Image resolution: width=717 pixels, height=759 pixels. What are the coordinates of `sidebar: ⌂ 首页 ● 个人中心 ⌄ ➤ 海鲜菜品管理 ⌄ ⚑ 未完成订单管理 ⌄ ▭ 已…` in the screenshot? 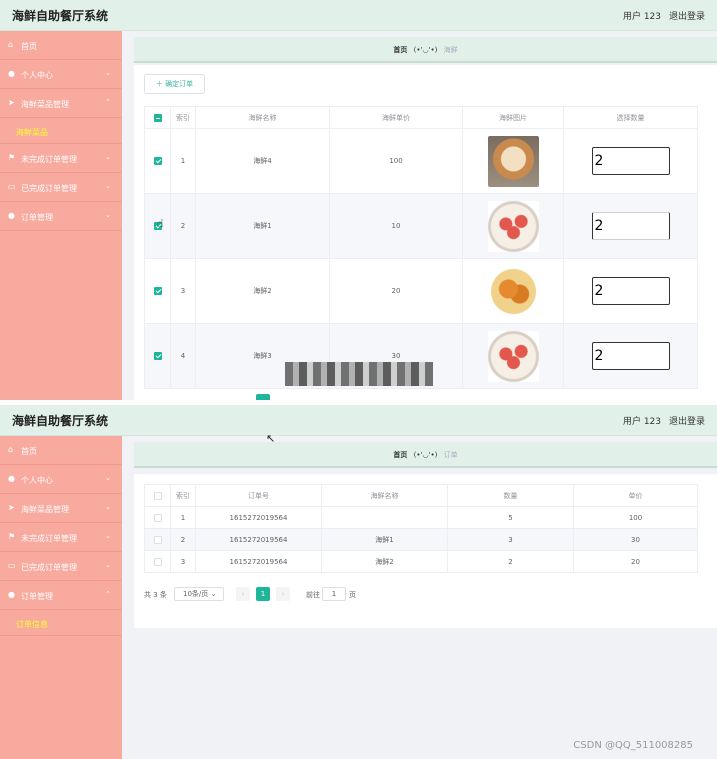 It's located at (61, 597).